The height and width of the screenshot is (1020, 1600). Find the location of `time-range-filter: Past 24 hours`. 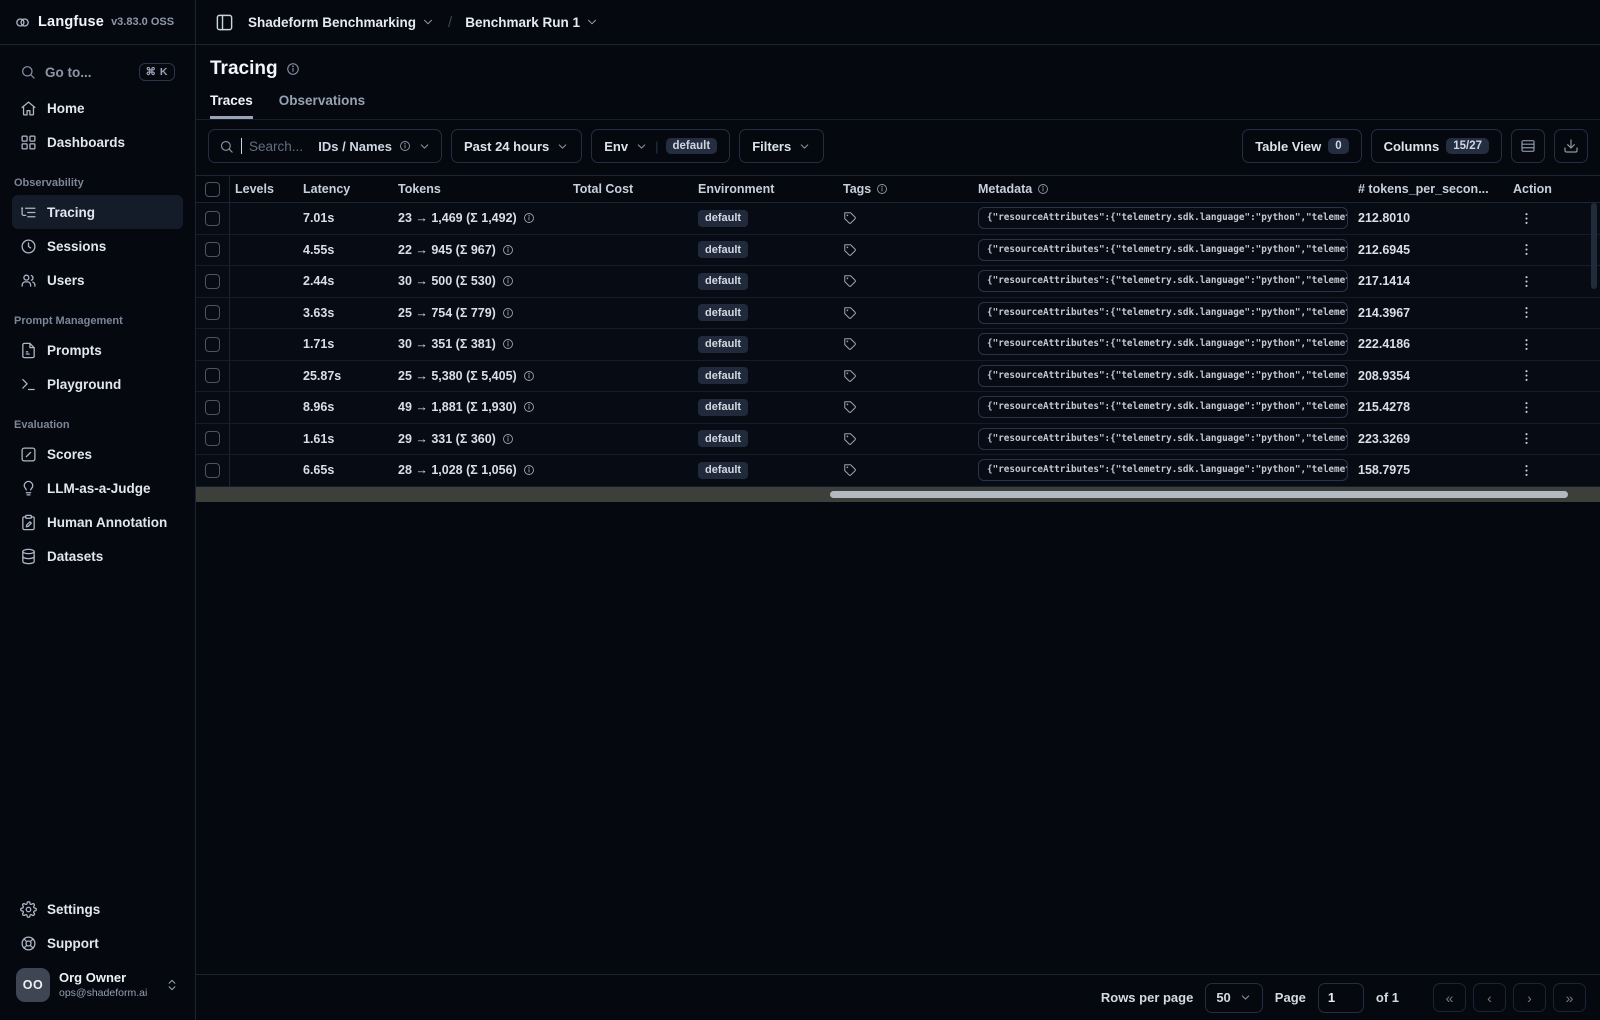

time-range-filter: Past 24 hours is located at coordinates (517, 146).